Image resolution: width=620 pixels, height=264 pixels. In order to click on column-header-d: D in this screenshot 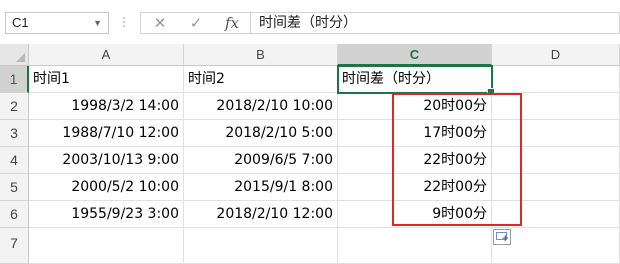, I will do `click(556, 55)`.